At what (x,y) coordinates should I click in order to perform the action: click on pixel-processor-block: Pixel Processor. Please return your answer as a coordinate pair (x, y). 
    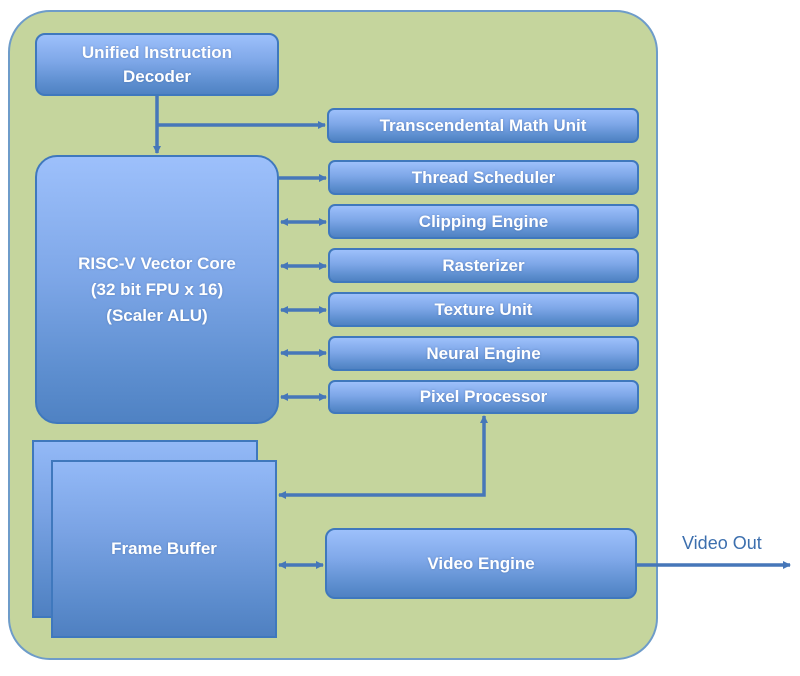
    Looking at the image, I should click on (483, 397).